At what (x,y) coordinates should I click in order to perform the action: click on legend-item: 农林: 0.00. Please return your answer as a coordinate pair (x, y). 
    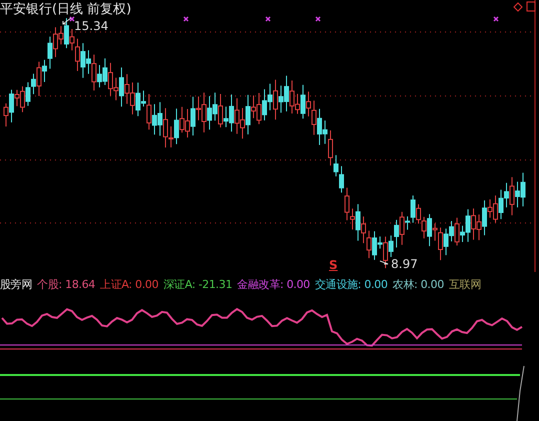
    Looking at the image, I should click on (418, 284).